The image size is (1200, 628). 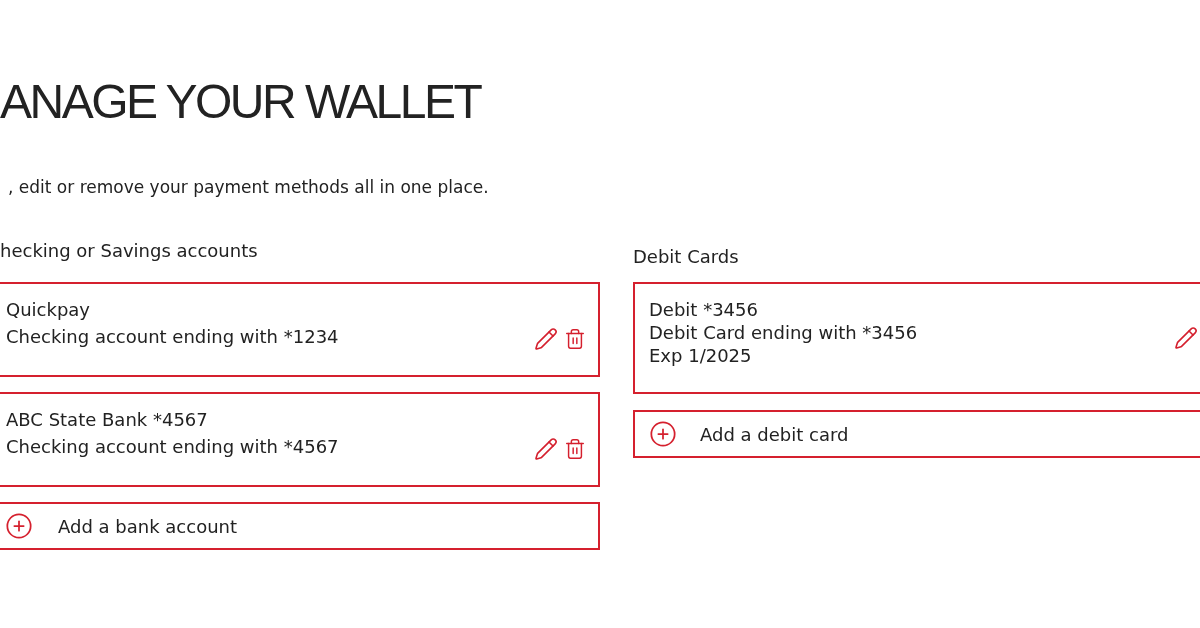 What do you see at coordinates (700, 355) in the screenshot?
I see `card-detail: Exp 1/2025` at bounding box center [700, 355].